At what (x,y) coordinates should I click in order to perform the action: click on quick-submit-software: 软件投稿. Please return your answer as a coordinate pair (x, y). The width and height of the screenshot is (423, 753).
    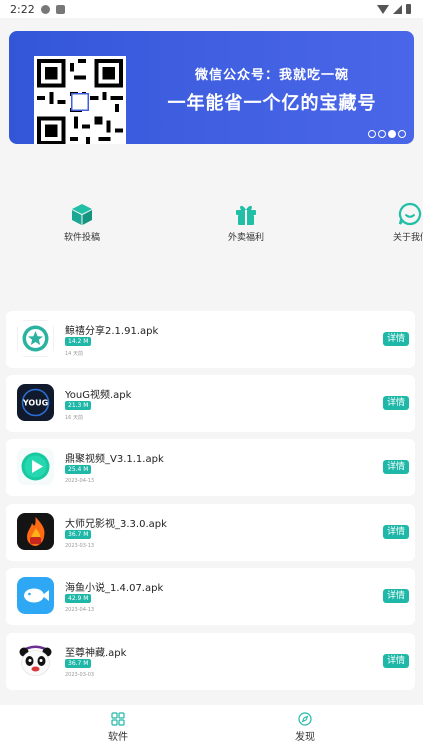
    Looking at the image, I should click on (82, 222).